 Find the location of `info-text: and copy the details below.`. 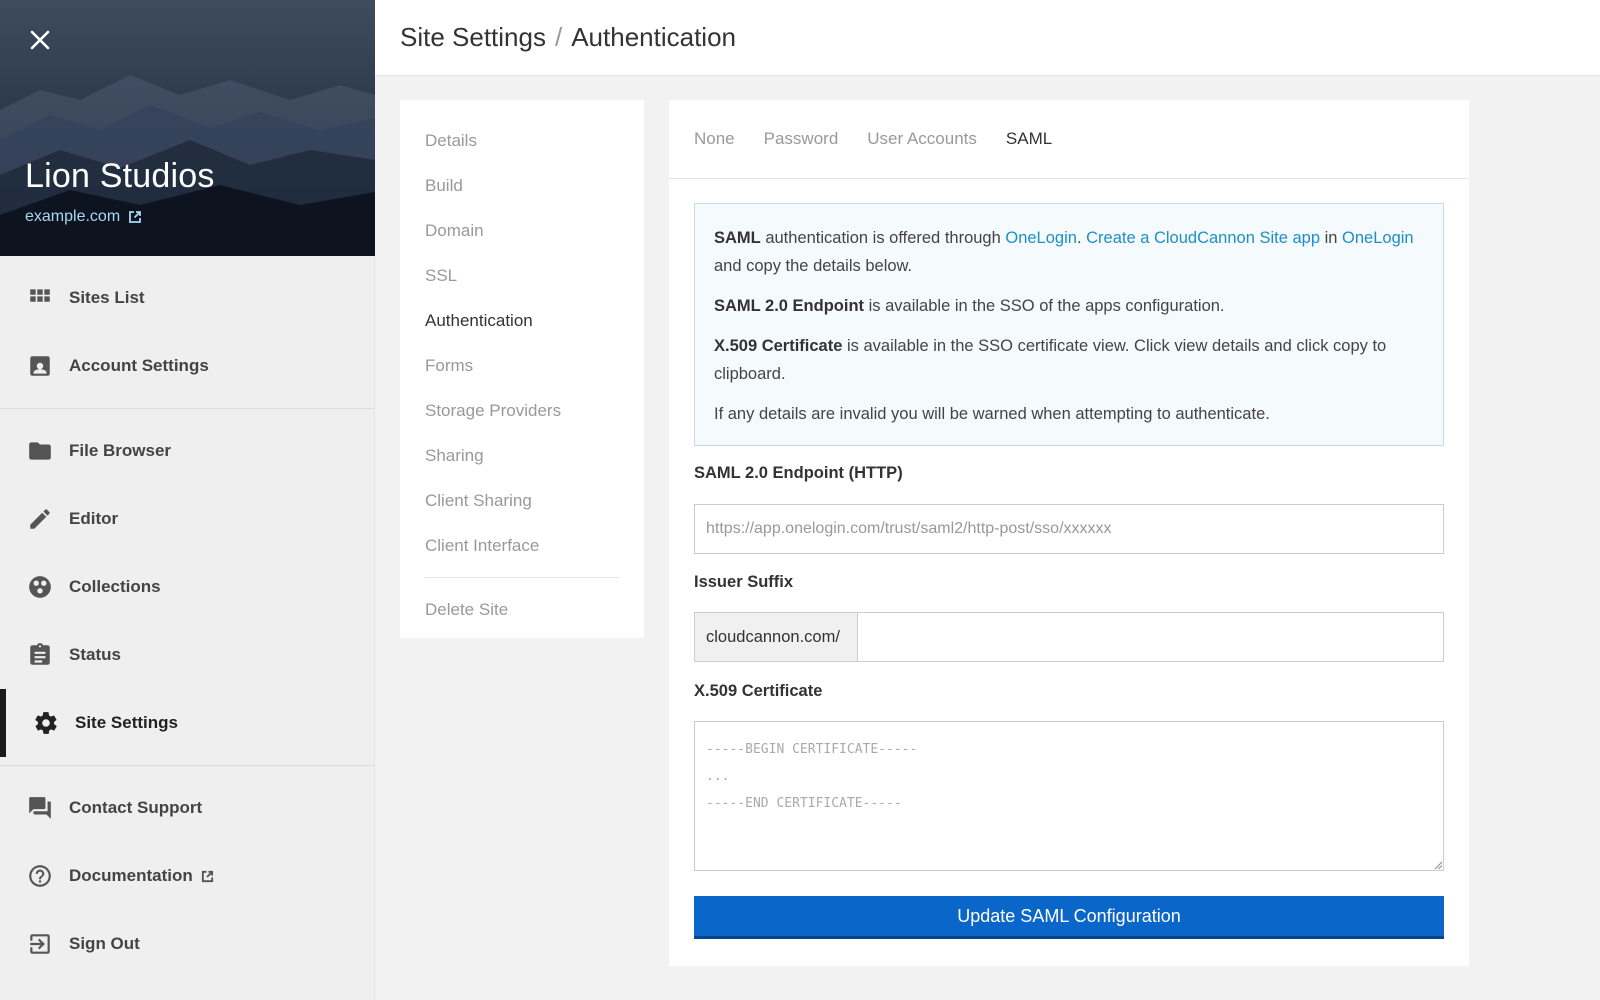

info-text: and copy the details below. is located at coordinates (813, 266).